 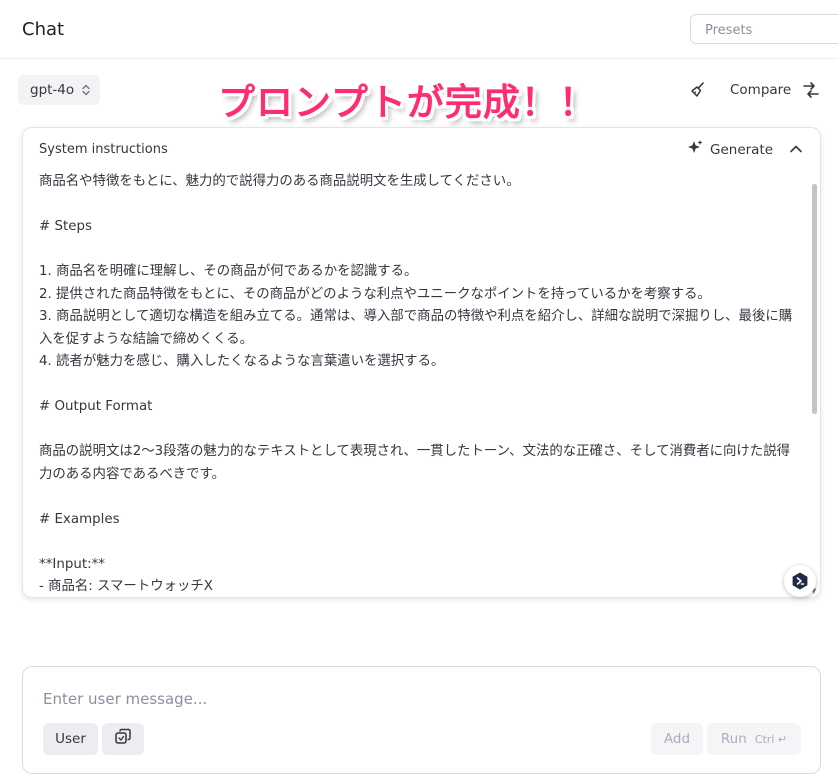 I want to click on attach-button, so click(x=123, y=739).